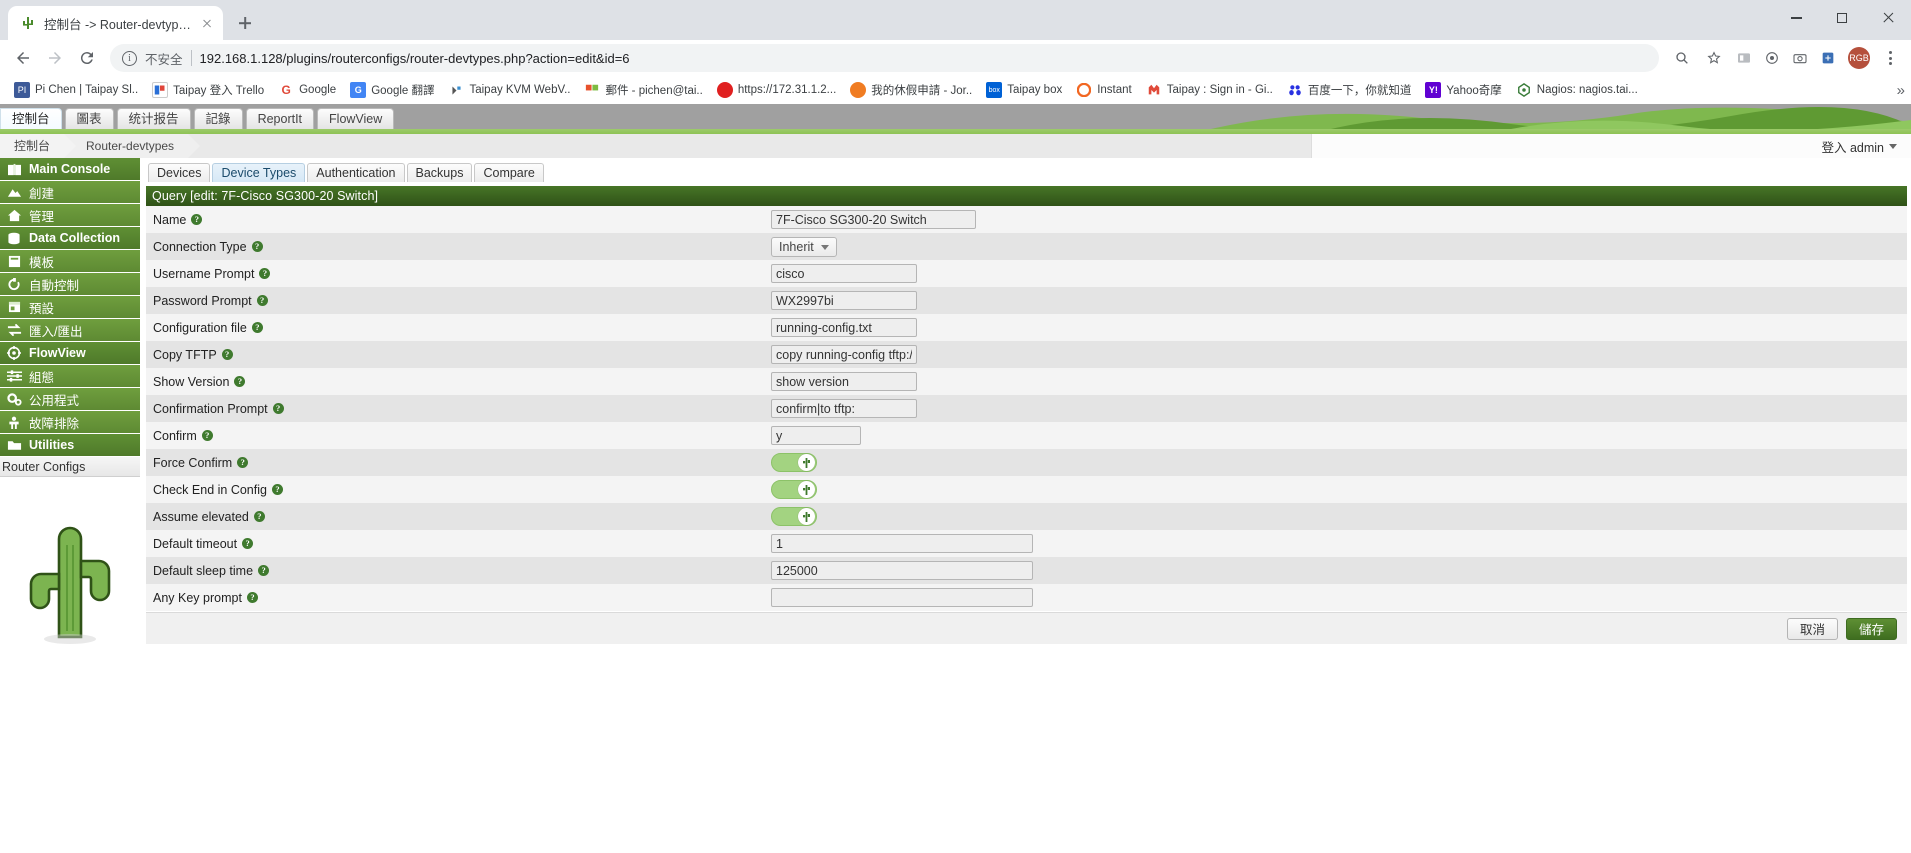 The image size is (1911, 853). I want to click on bookmark-star-icon, so click(1714, 58).